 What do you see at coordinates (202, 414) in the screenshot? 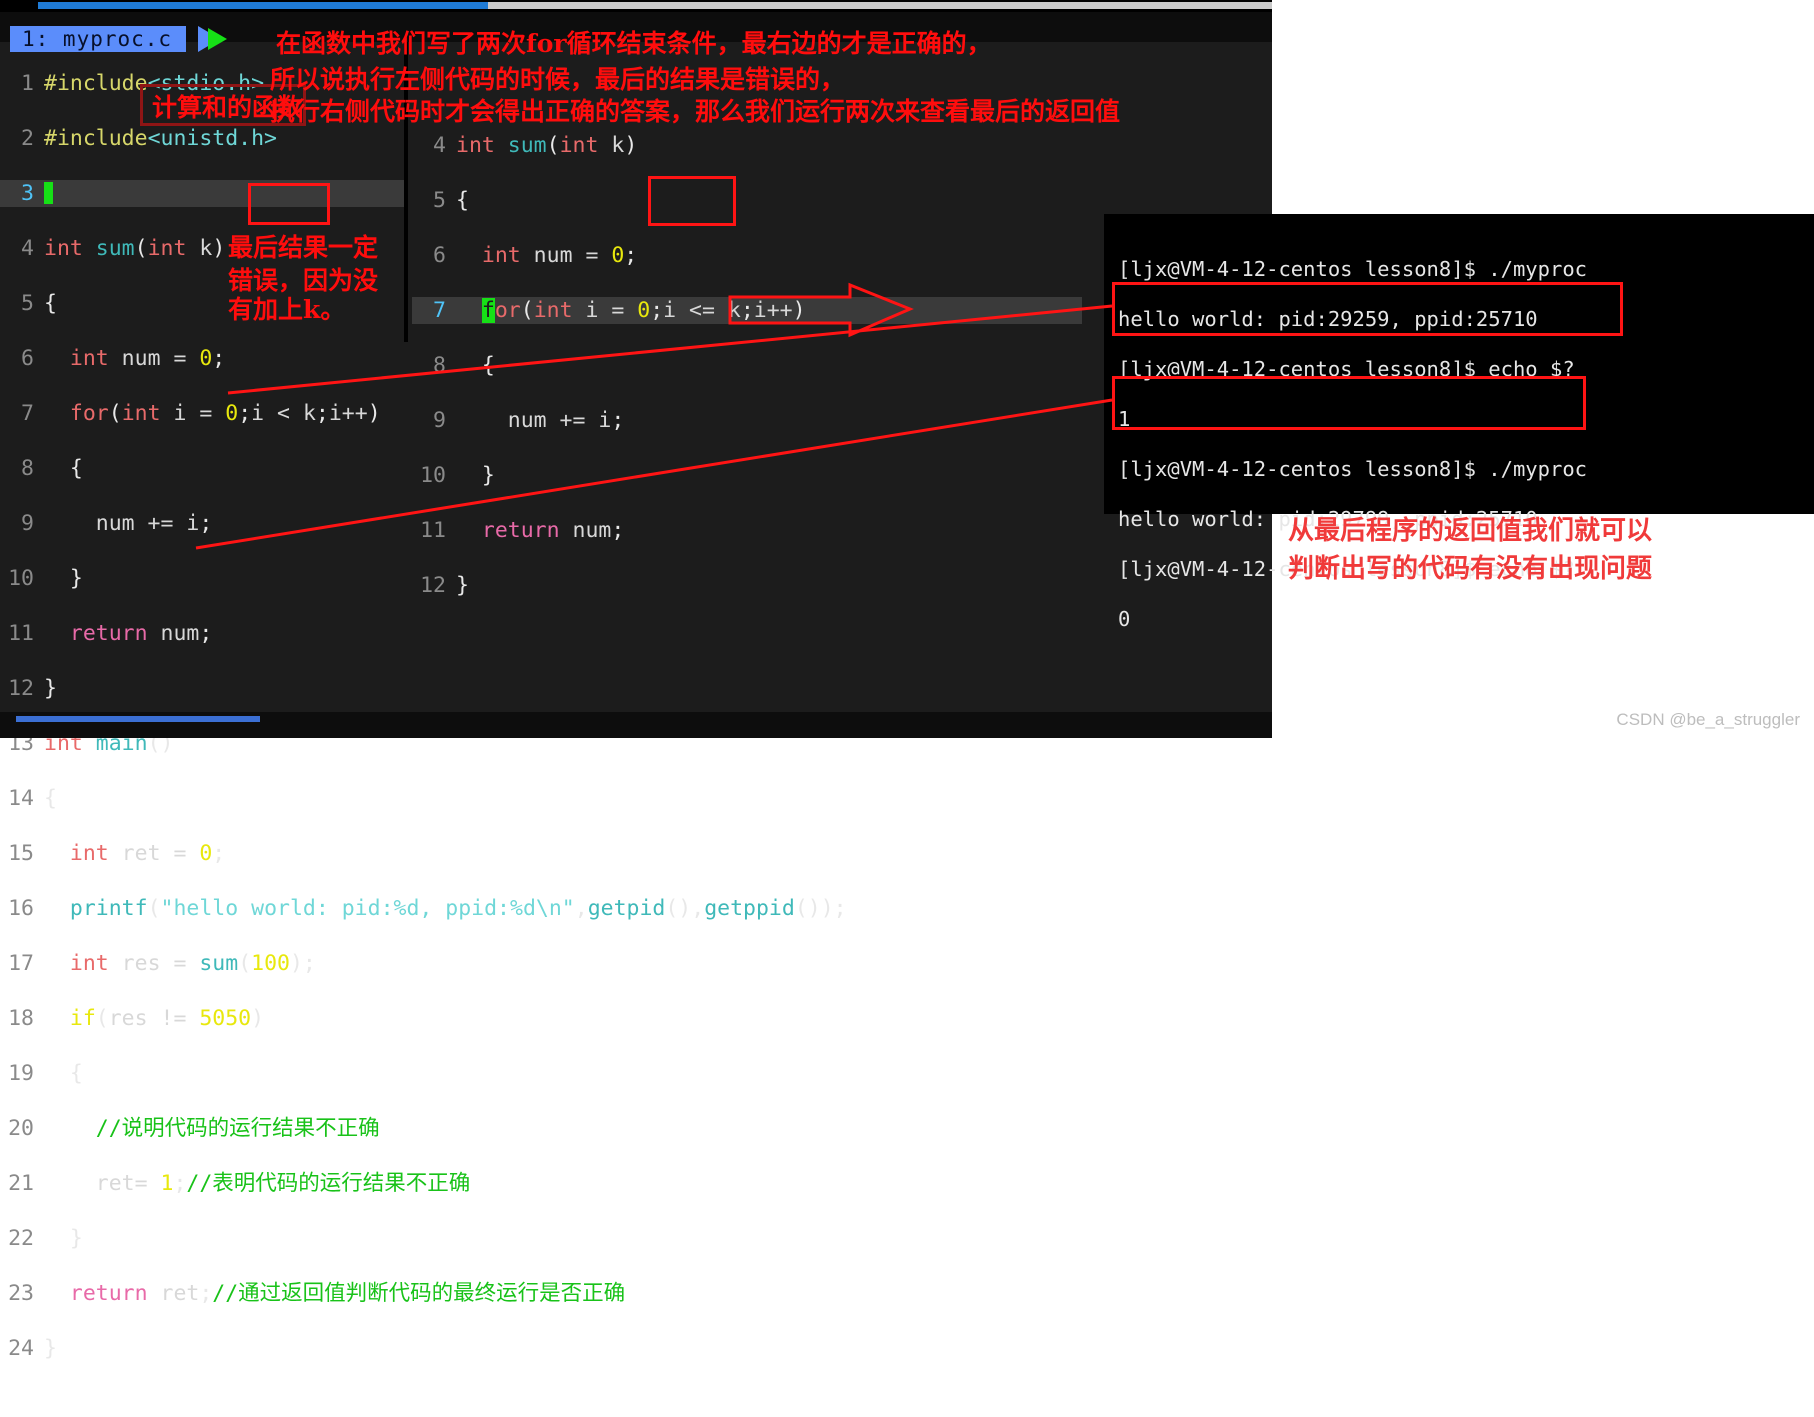
I see `code-line: 7 for(int i = 0;i < k;i++)` at bounding box center [202, 414].